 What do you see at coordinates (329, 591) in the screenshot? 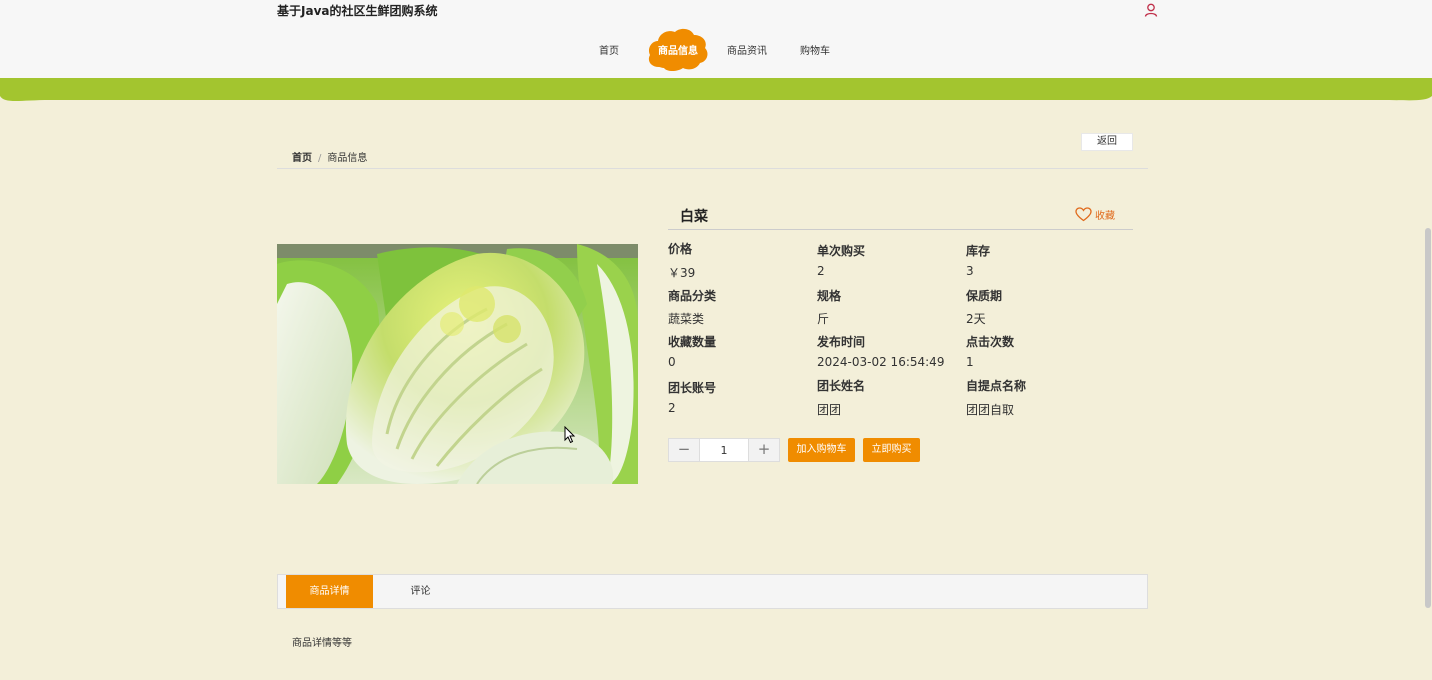
I see `tab-product-details: 商品详情` at bounding box center [329, 591].